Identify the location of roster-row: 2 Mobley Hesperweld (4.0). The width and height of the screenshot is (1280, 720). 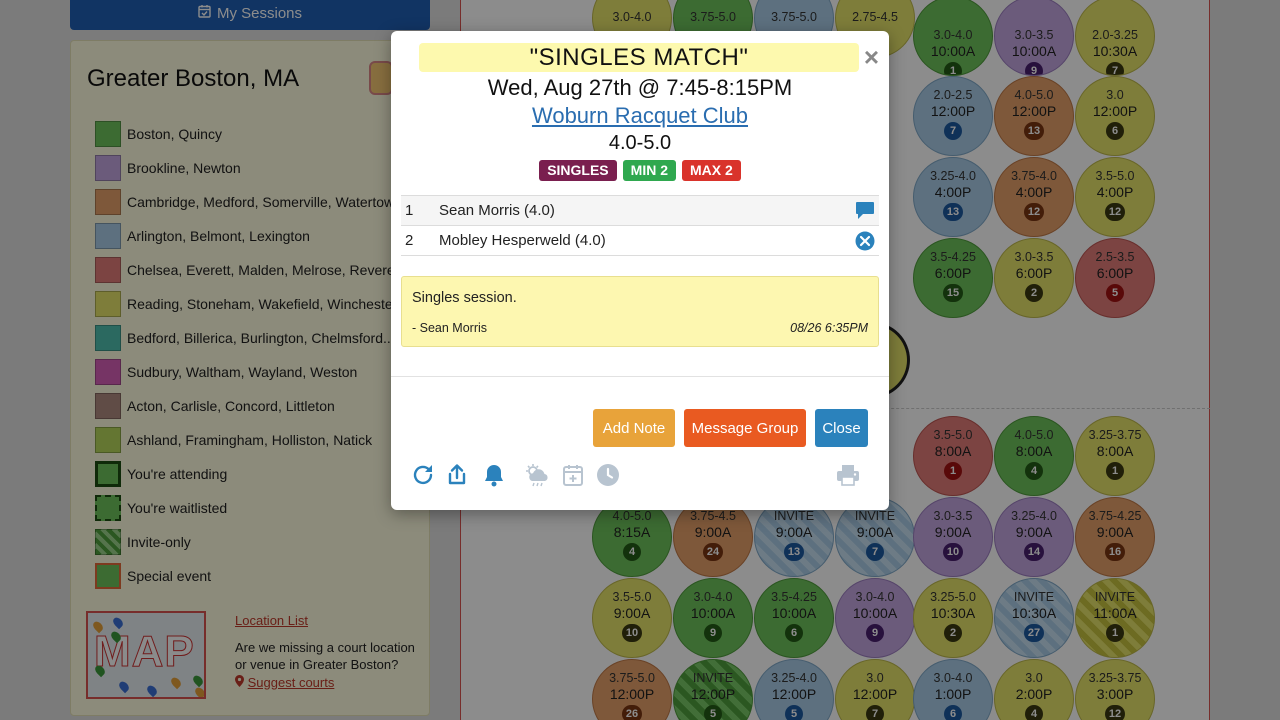
(640, 240).